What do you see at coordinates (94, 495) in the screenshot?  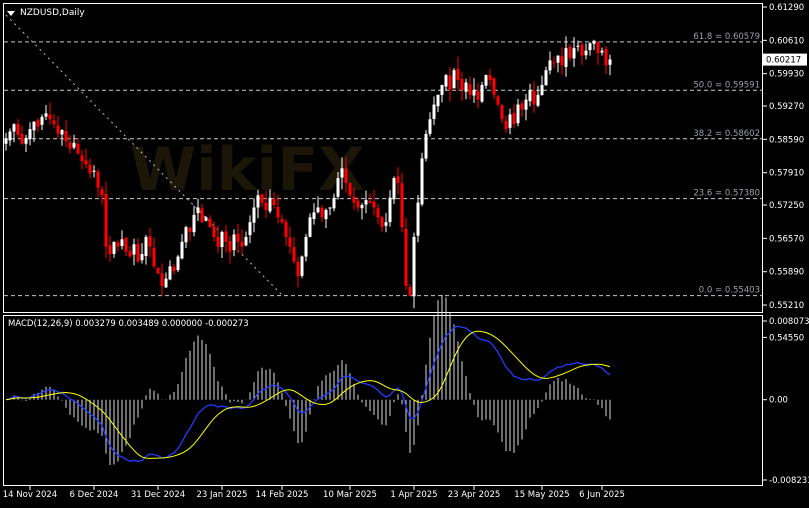 I see `time-axis-label: 6 Dec 2024` at bounding box center [94, 495].